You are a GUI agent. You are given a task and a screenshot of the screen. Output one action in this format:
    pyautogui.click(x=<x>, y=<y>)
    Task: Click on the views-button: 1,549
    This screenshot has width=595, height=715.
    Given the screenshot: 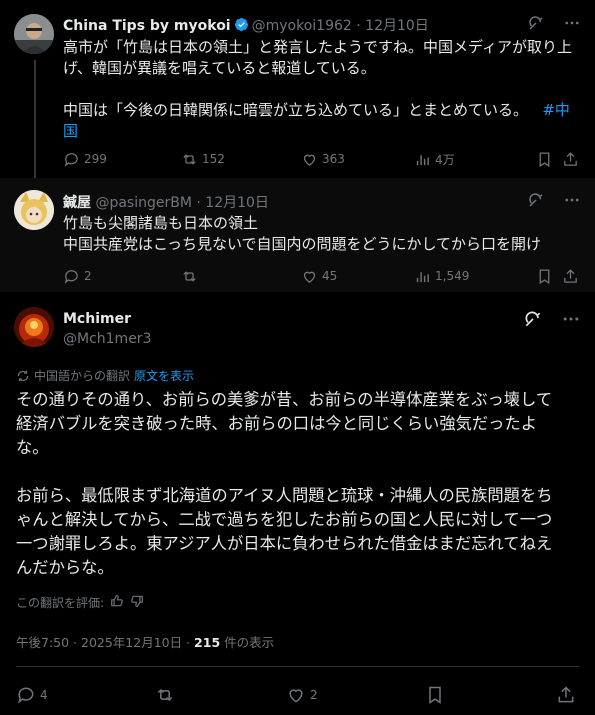 What is the action you would take?
    pyautogui.click(x=475, y=276)
    